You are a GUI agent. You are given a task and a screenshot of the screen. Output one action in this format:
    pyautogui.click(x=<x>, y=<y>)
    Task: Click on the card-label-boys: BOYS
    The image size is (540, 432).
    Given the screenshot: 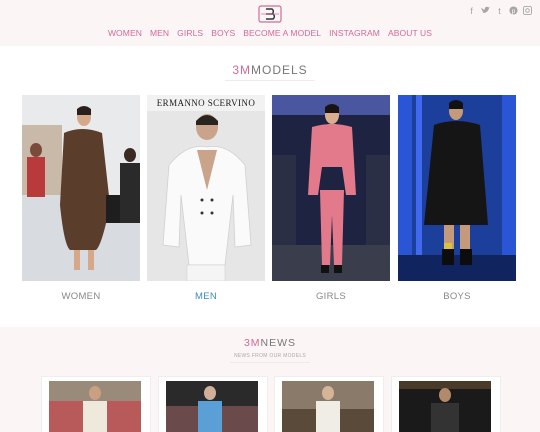 What is the action you would take?
    pyautogui.click(x=457, y=296)
    